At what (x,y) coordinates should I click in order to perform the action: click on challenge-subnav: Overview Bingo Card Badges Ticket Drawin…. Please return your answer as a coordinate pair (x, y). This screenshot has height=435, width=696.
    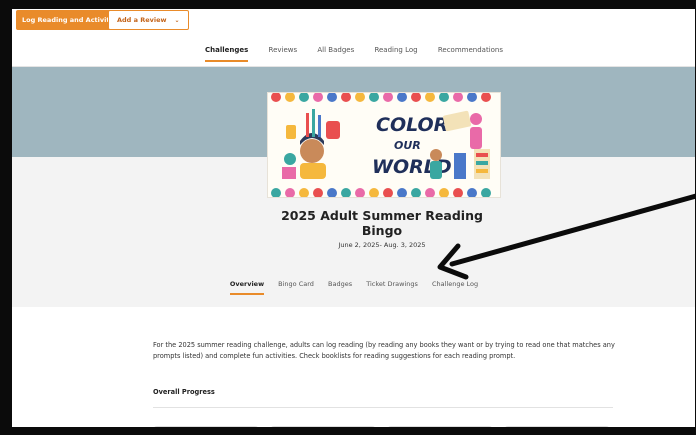
    Looking at the image, I should click on (354, 287).